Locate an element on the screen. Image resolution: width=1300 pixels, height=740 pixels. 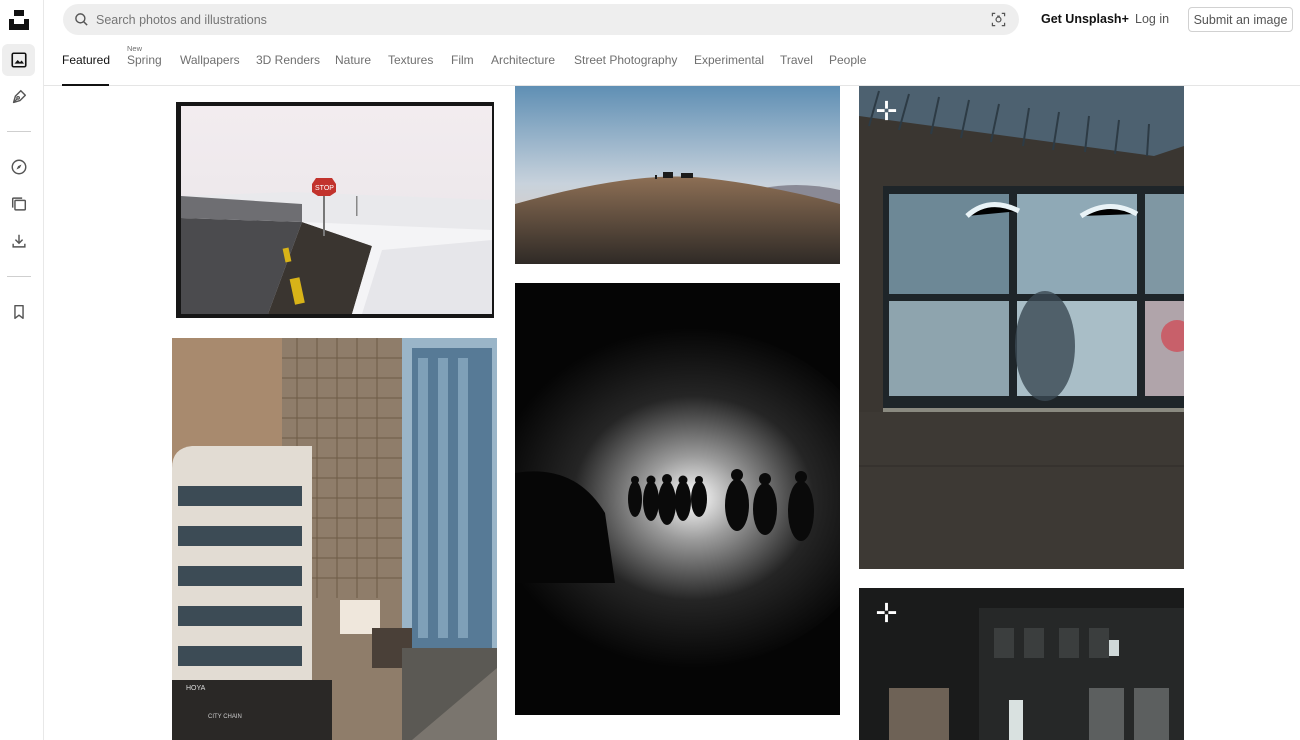
svg-text: CITY CHAIN is located at coordinates (225, 717).